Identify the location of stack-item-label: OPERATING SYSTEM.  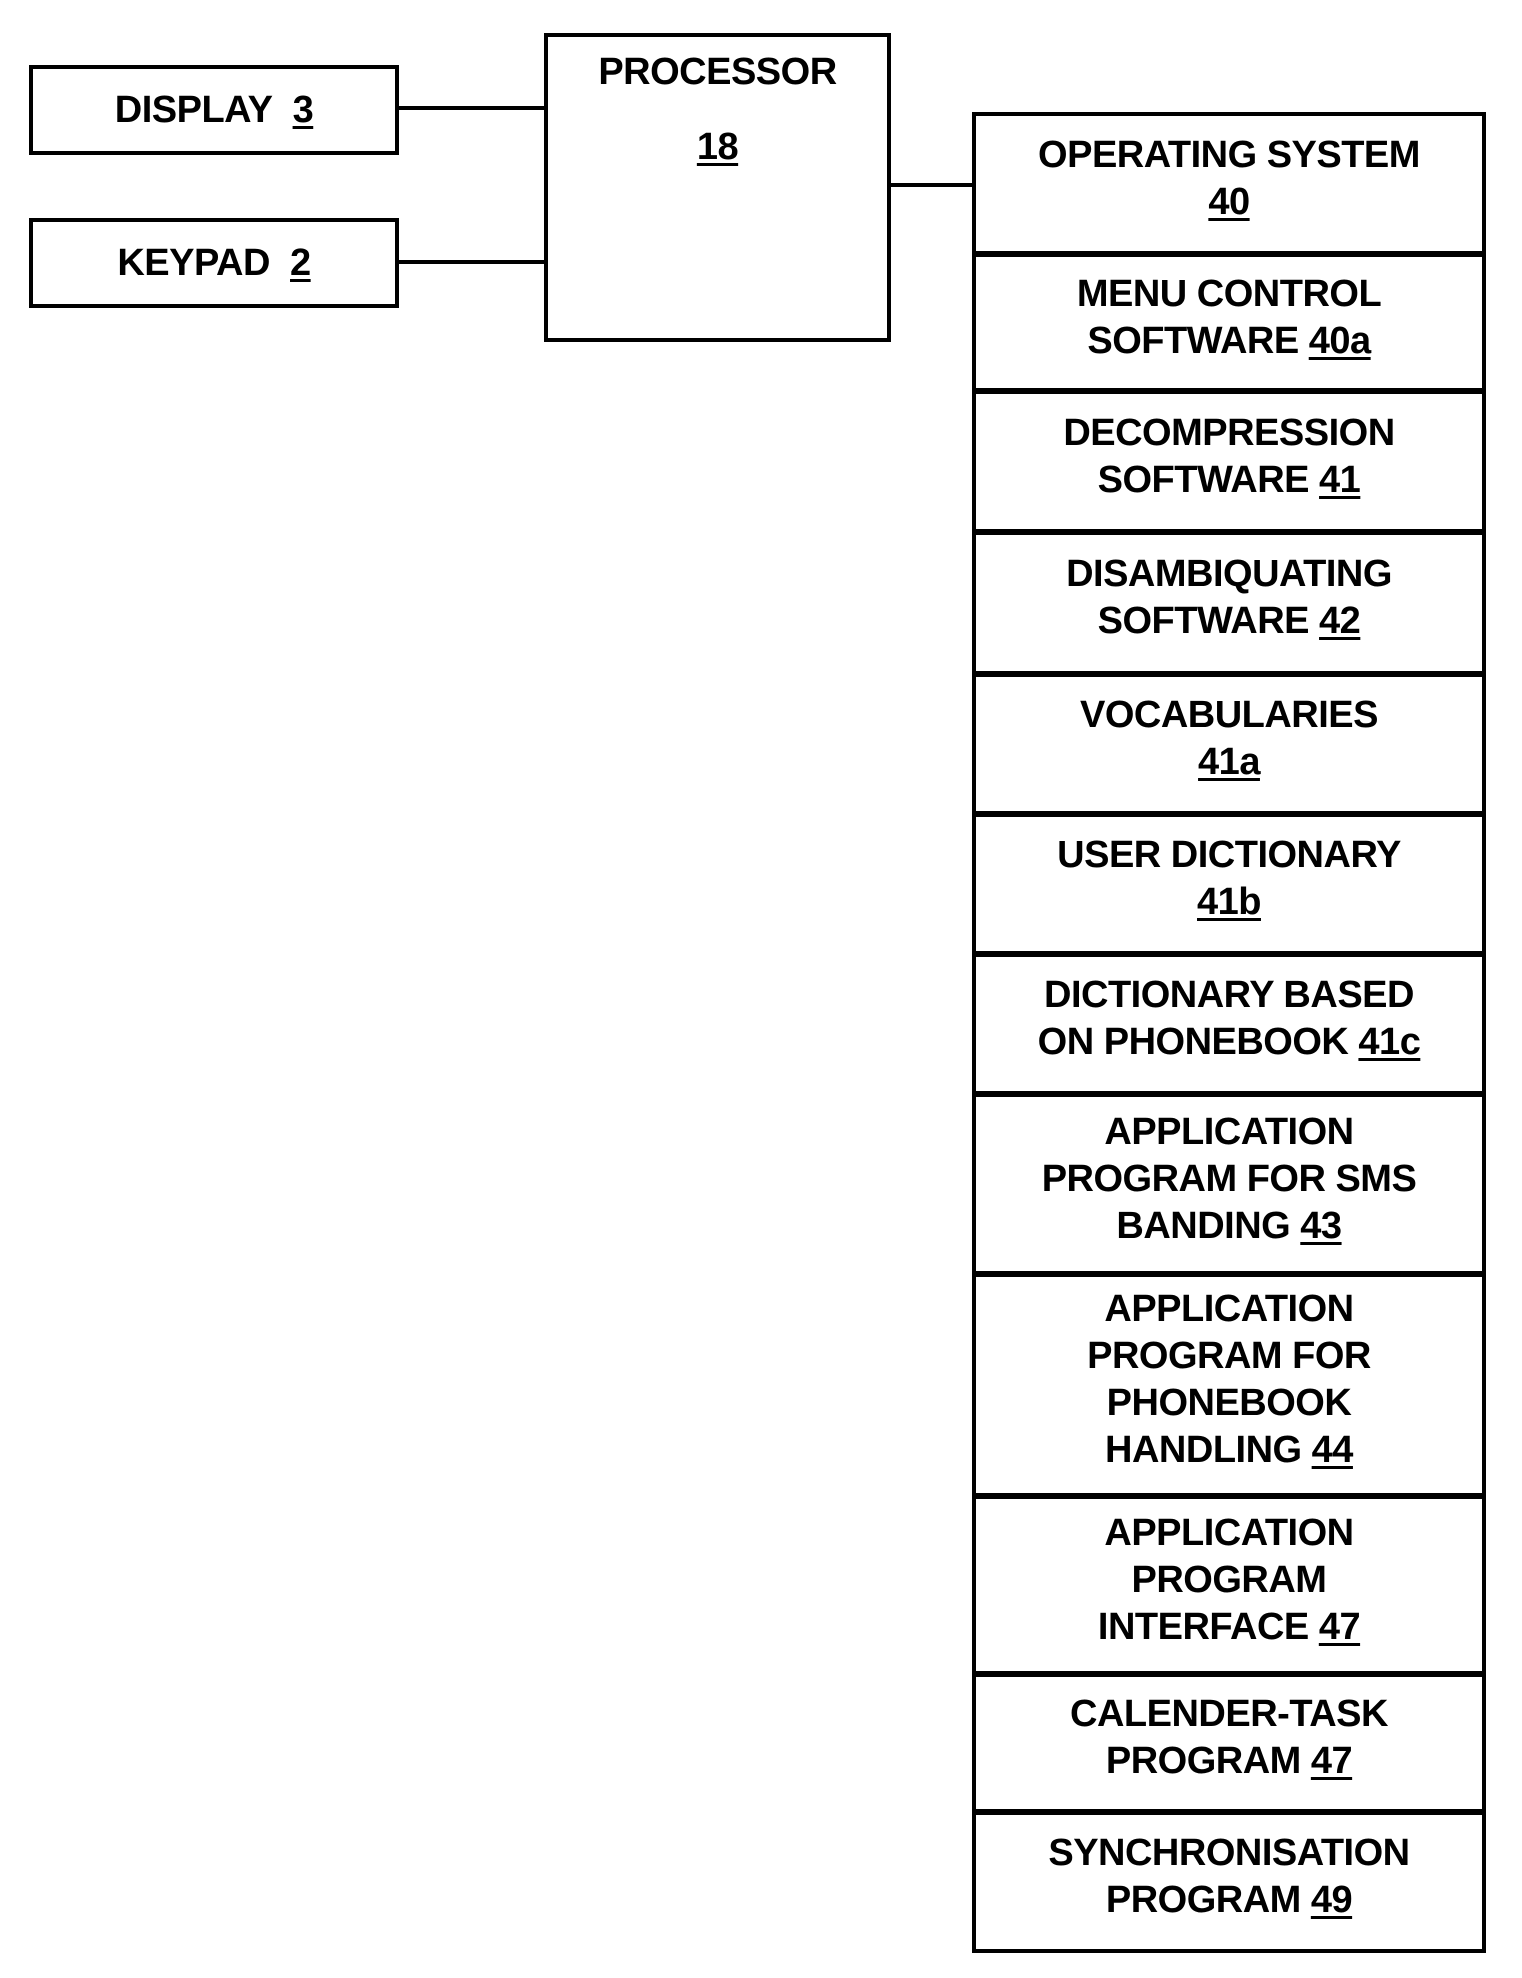
(1229, 154).